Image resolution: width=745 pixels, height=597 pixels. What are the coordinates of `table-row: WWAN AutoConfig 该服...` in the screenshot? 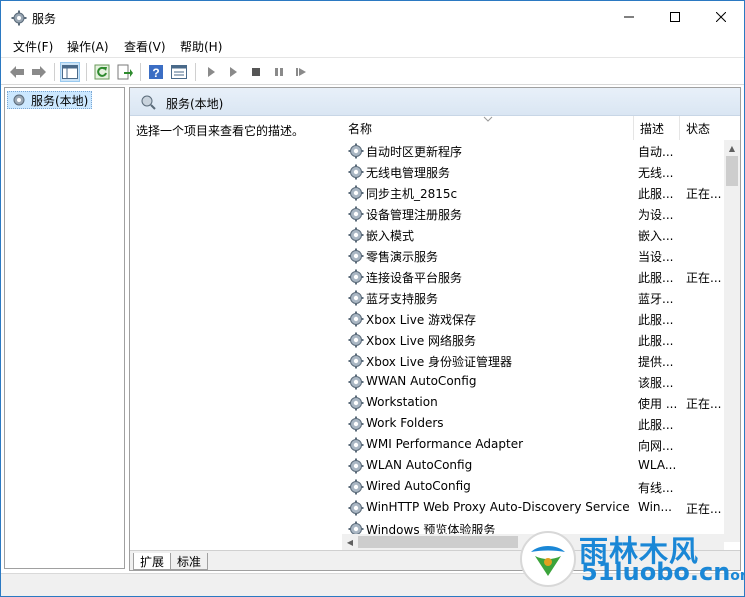 It's located at (533, 381).